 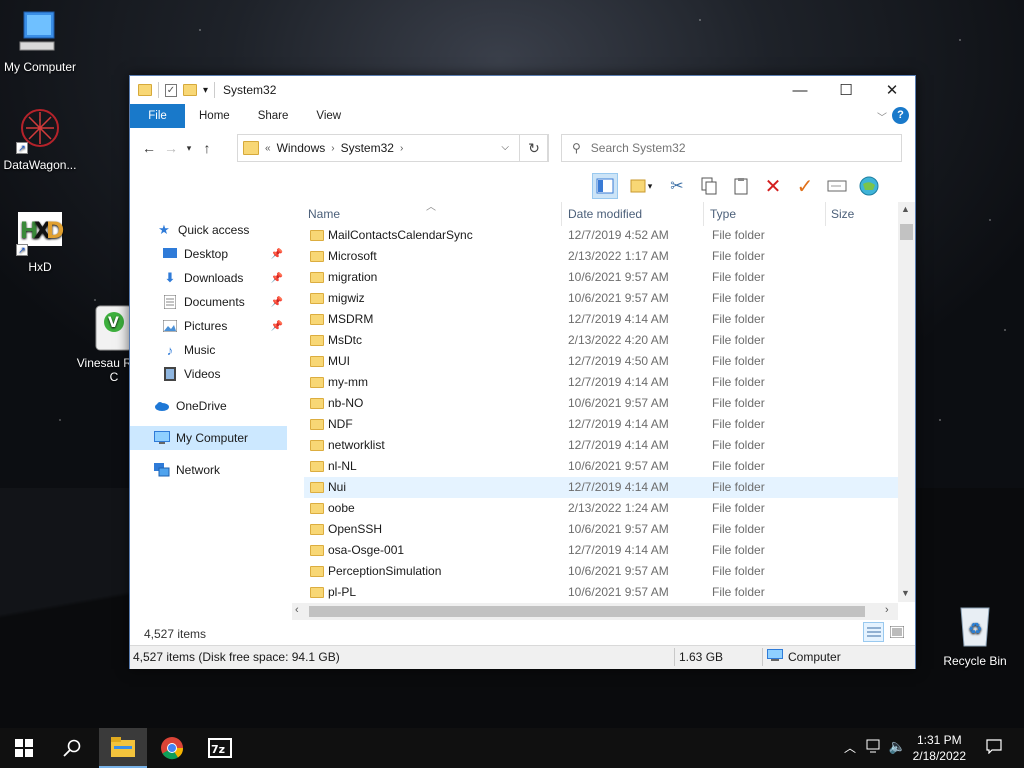 I want to click on breadcrumb-system32: System32, so click(x=367, y=148).